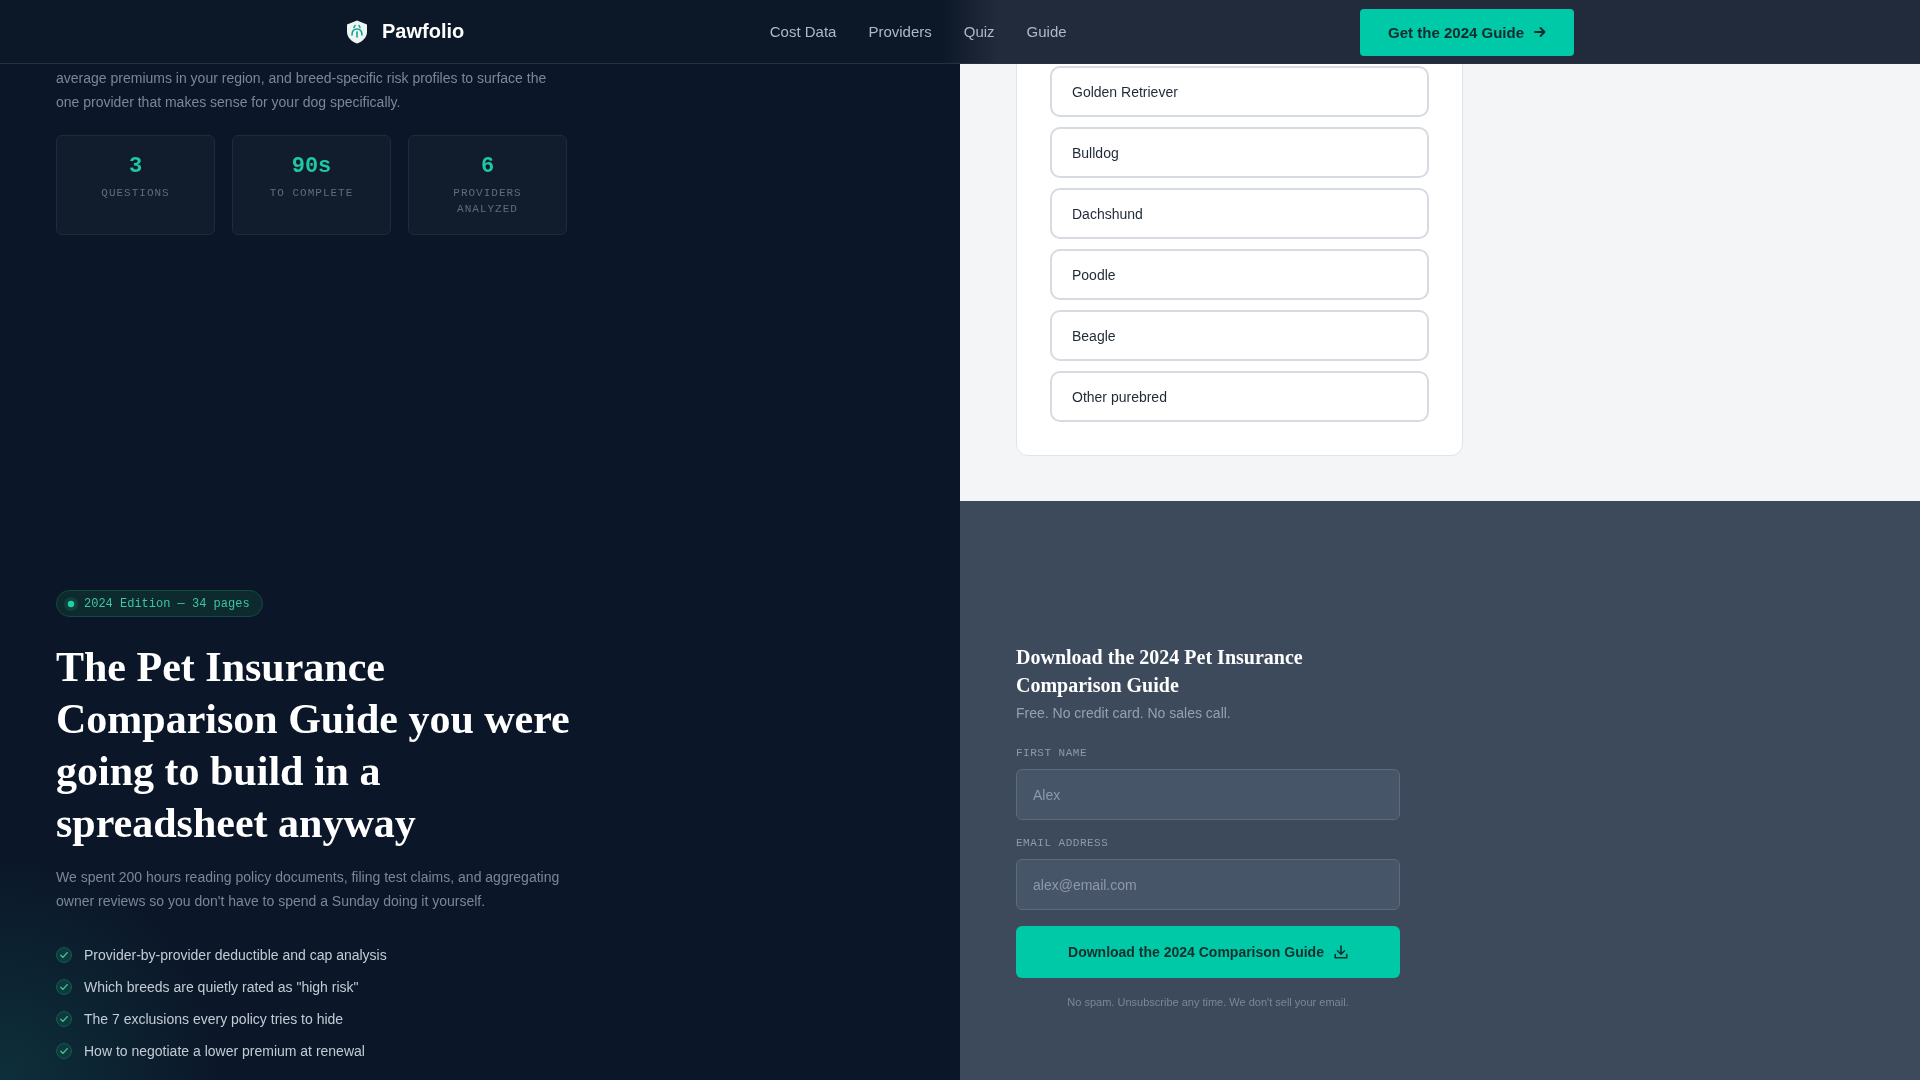 The height and width of the screenshot is (1080, 1920). What do you see at coordinates (1540, 32) in the screenshot?
I see `arrow-right-icon` at bounding box center [1540, 32].